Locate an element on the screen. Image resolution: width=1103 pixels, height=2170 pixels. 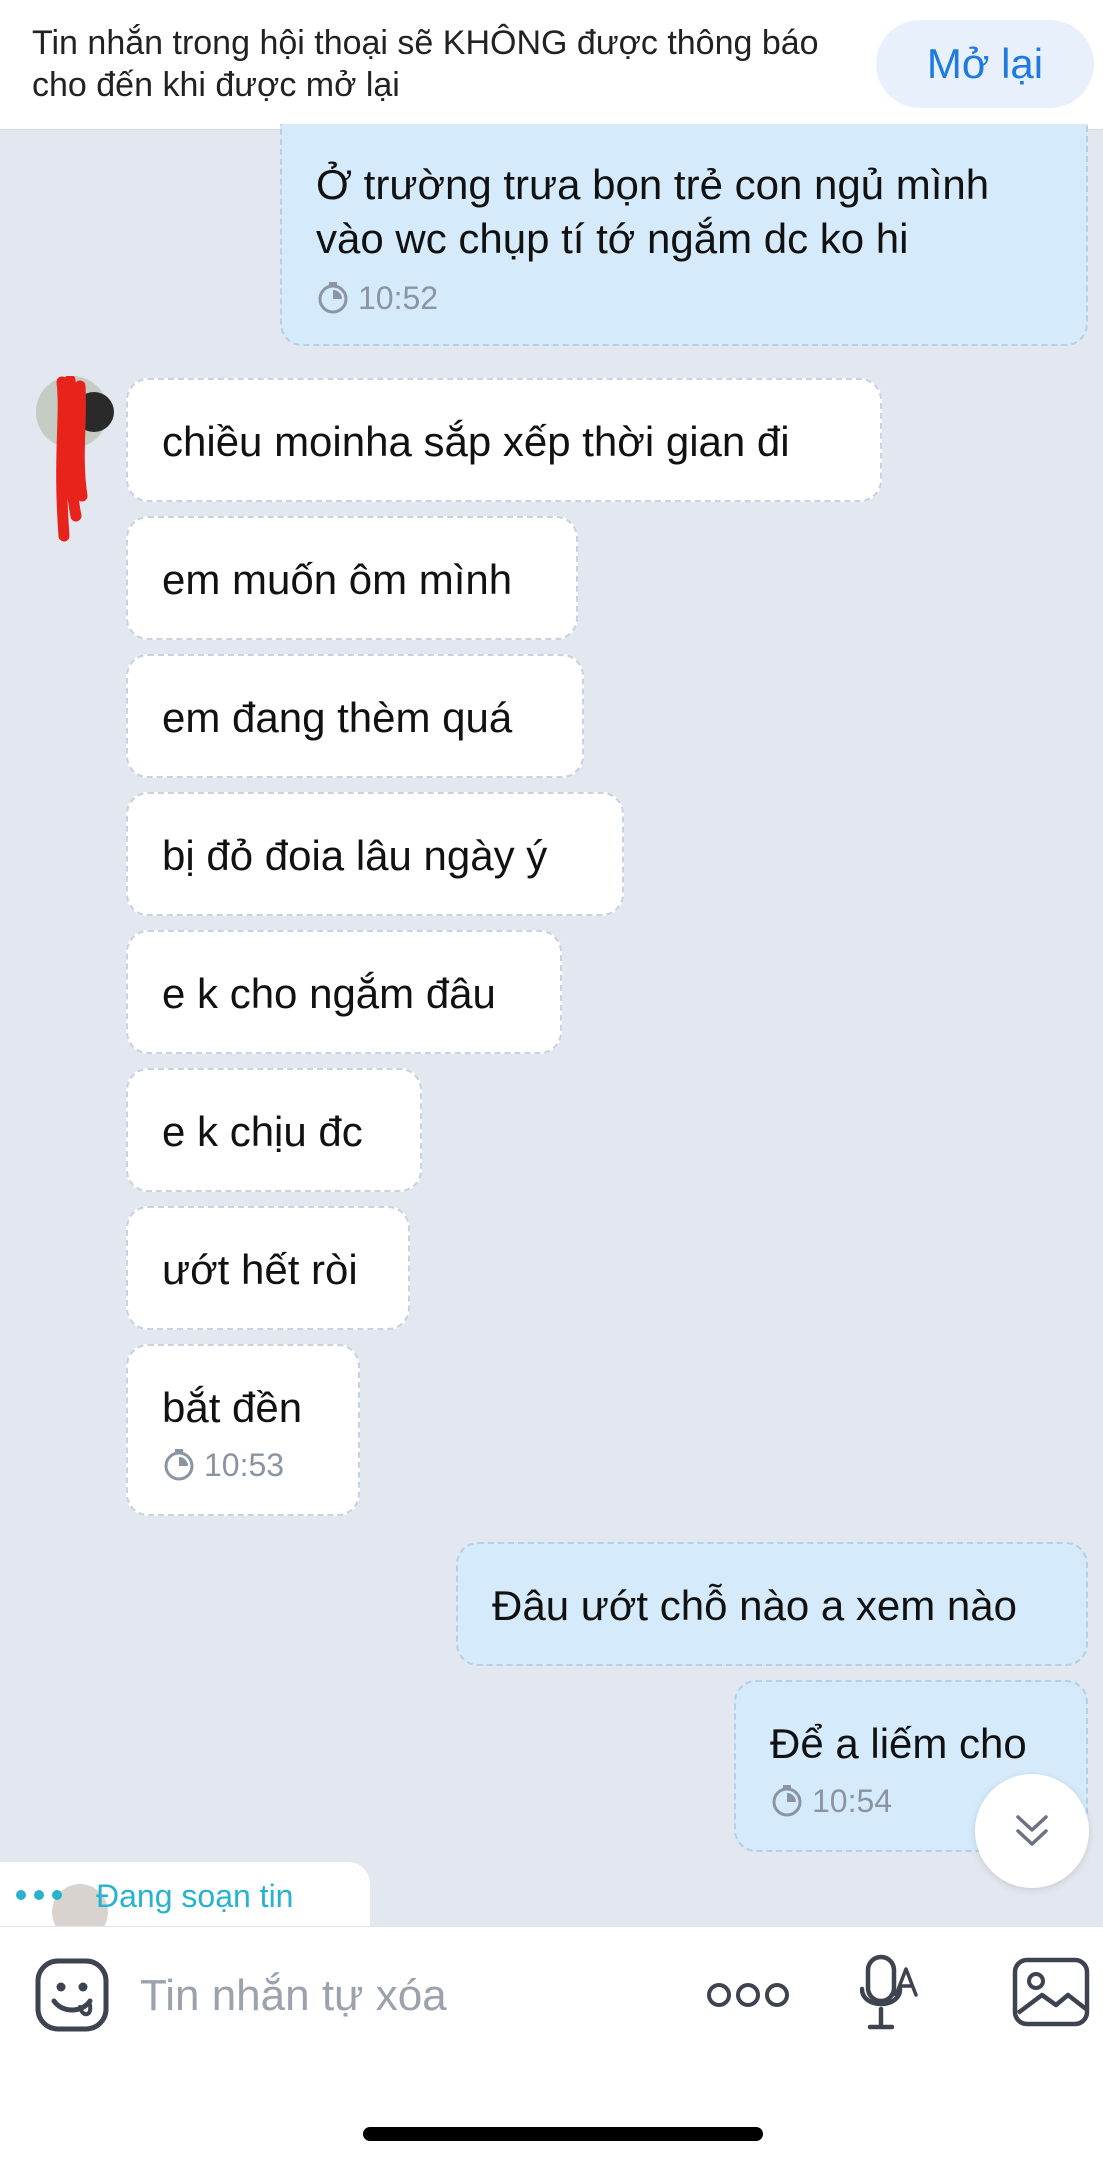
avatar-redaction-mark is located at coordinates (75, 459).